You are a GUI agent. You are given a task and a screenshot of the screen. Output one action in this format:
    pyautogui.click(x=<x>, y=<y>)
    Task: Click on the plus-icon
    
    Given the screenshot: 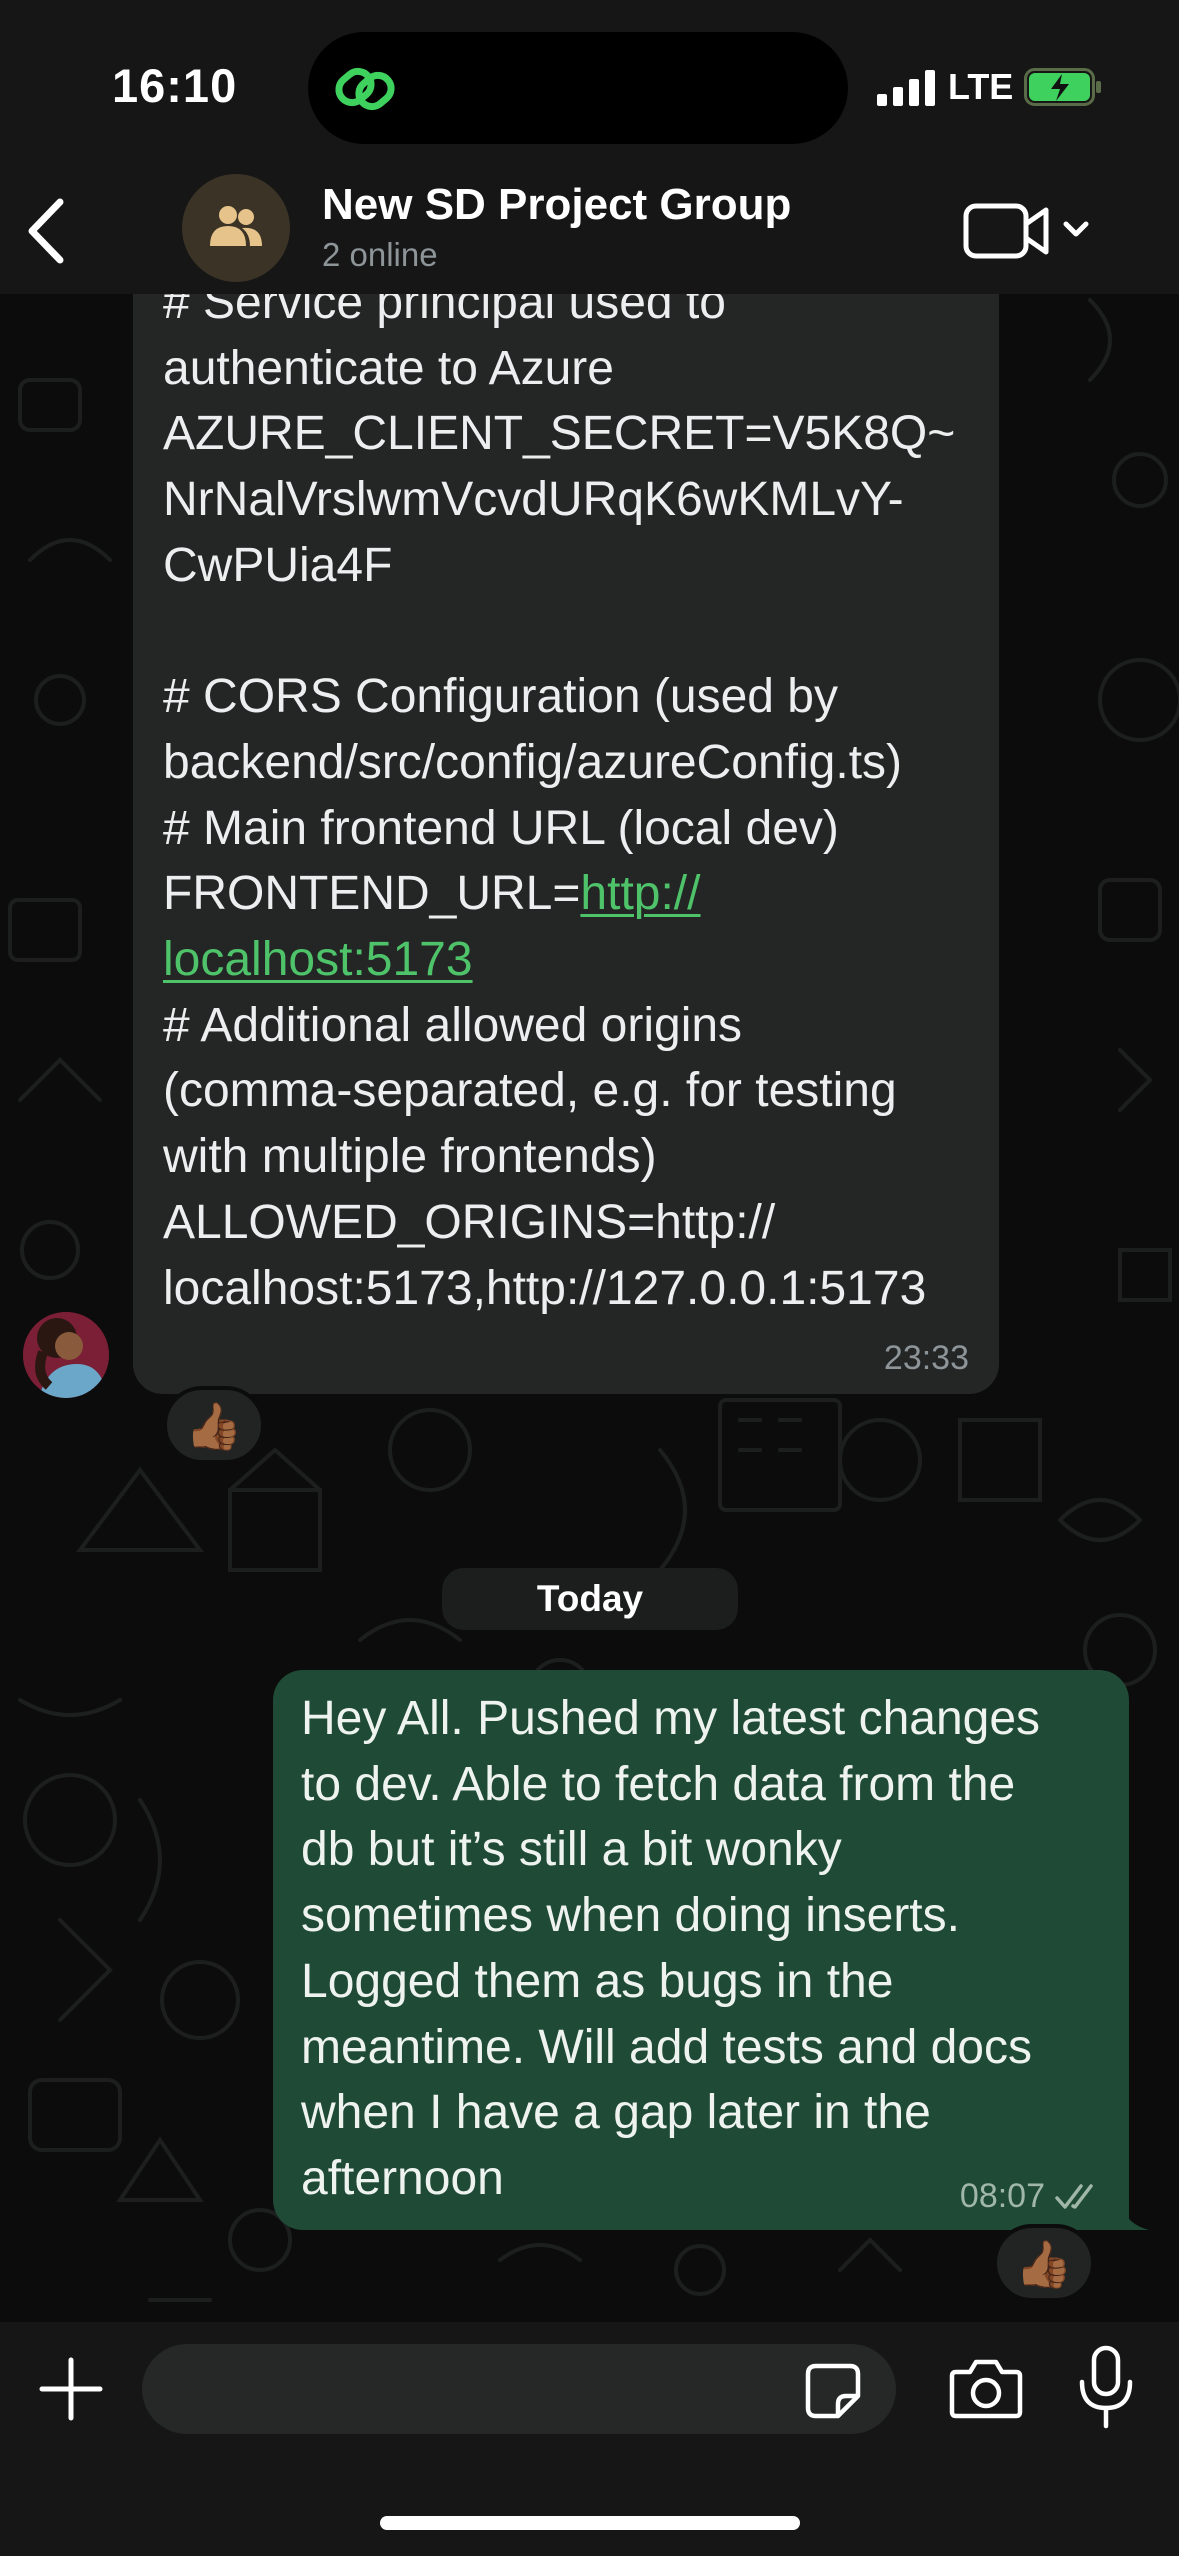 What is the action you would take?
    pyautogui.click(x=71, y=2389)
    